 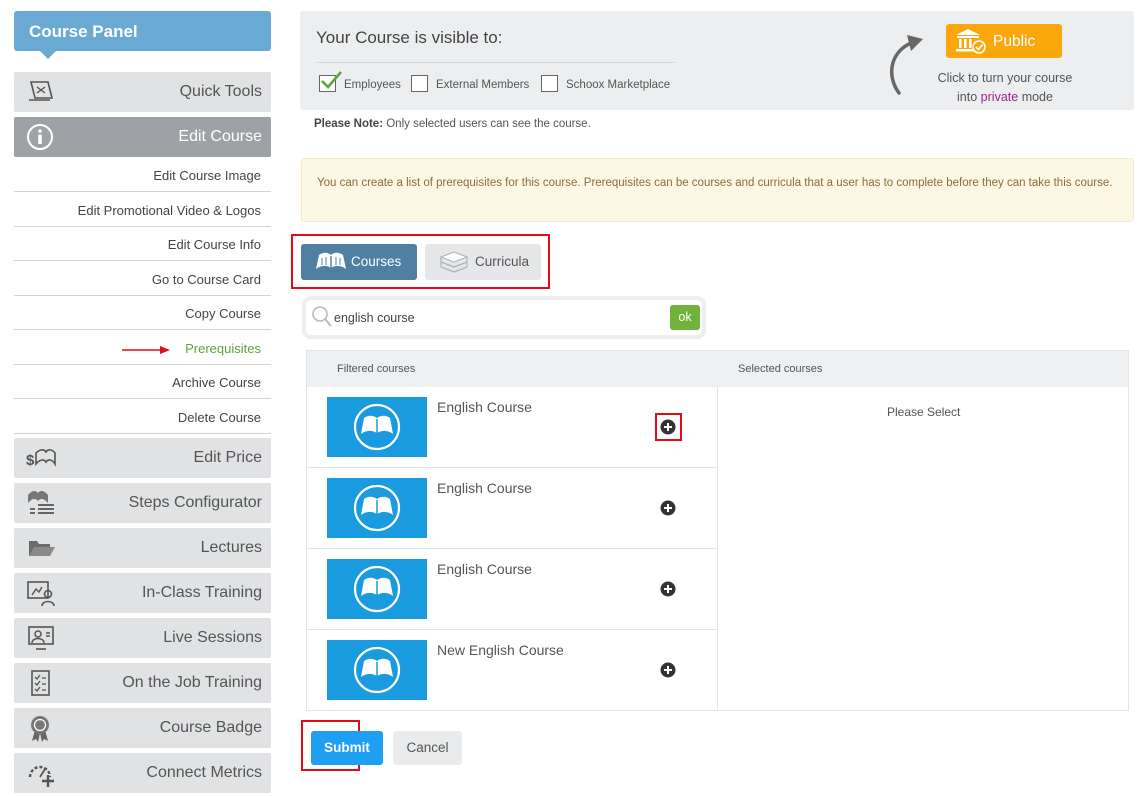 I want to click on tab-curricula: Curricula, so click(x=483, y=262).